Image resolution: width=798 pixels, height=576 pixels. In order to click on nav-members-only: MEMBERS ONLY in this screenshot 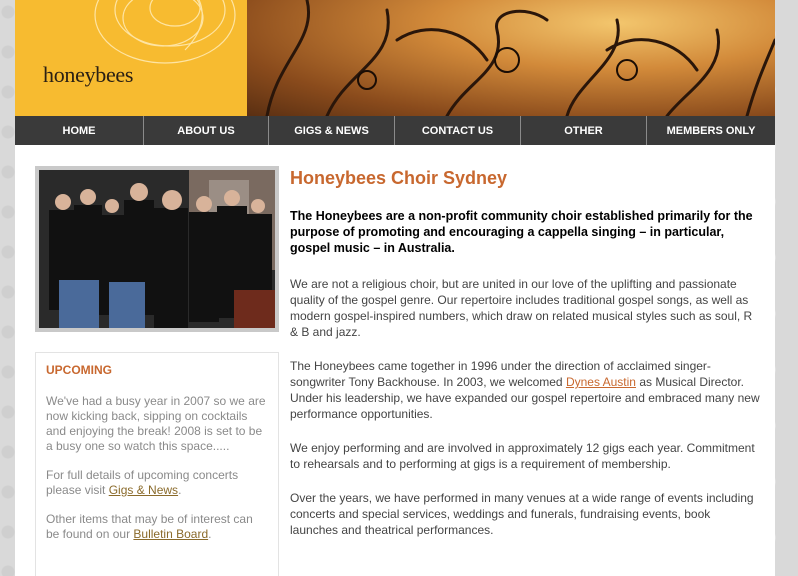, I will do `click(711, 130)`.